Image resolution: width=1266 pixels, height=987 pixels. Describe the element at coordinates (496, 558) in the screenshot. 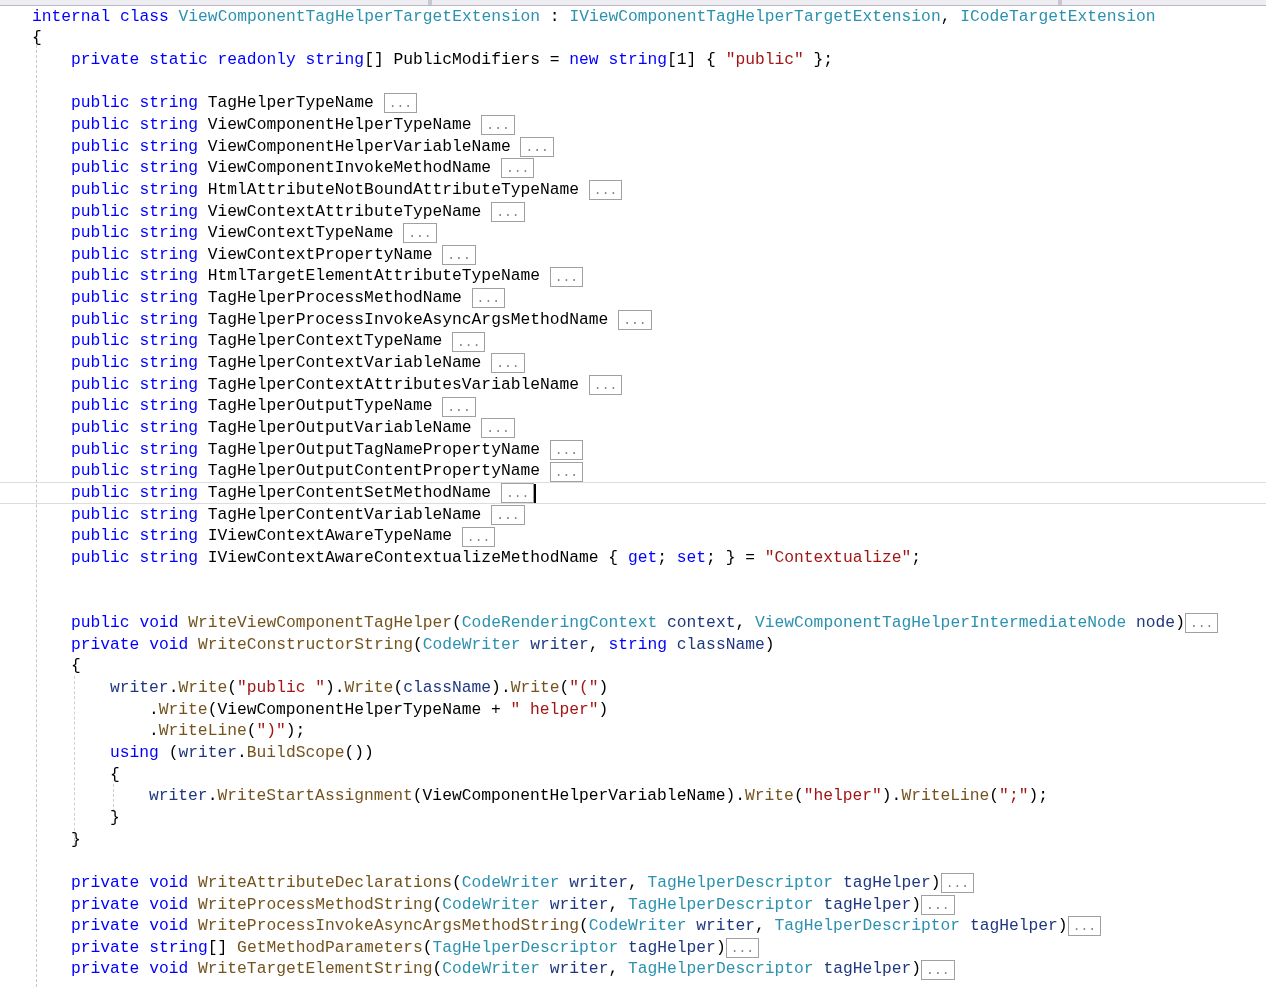

I see `code-line: public string IViewContextAwareContextualizeMethodName { get; set; } = "Contextualize";` at that location.